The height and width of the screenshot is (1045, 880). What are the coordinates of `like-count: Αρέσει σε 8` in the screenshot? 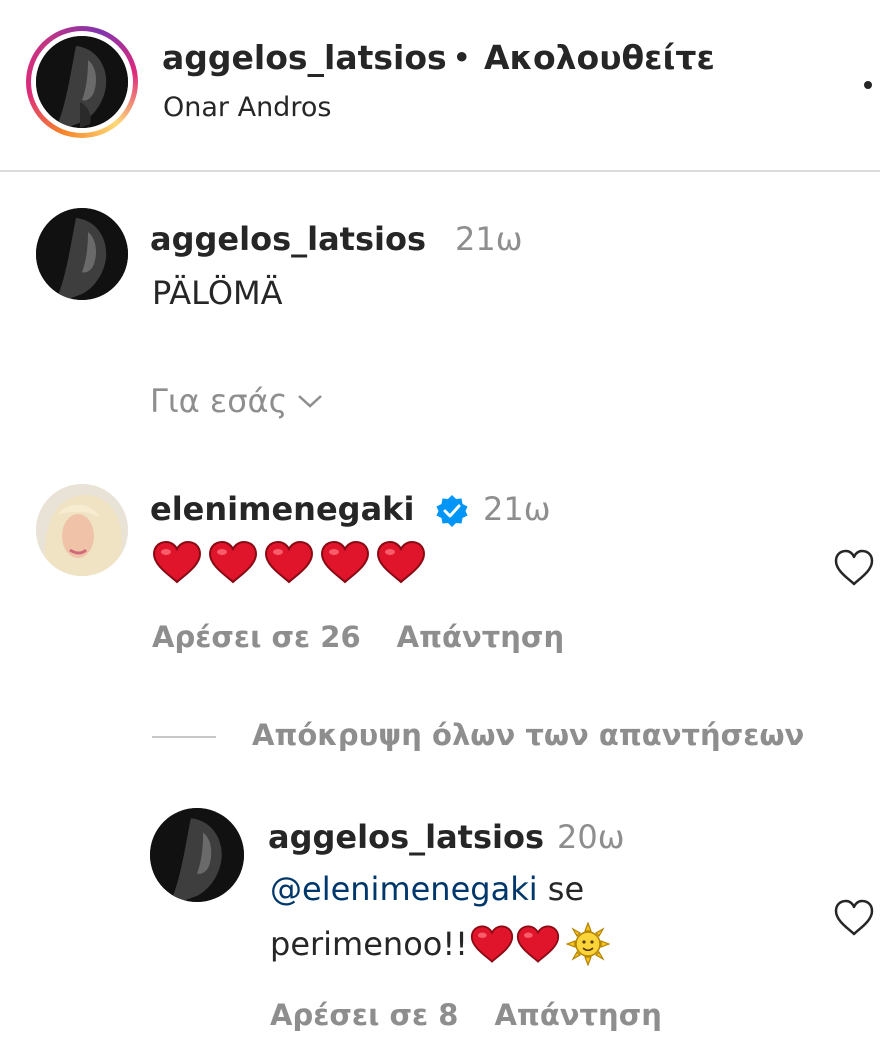 It's located at (364, 1015).